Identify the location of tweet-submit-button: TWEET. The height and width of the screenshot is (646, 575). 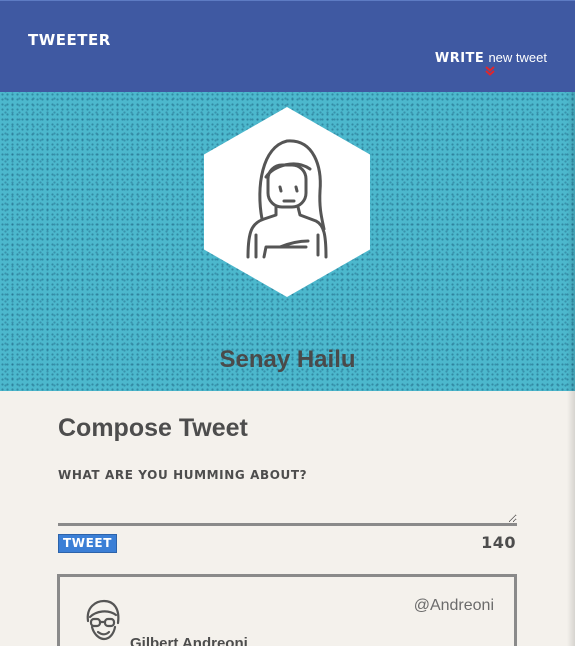
(87, 543).